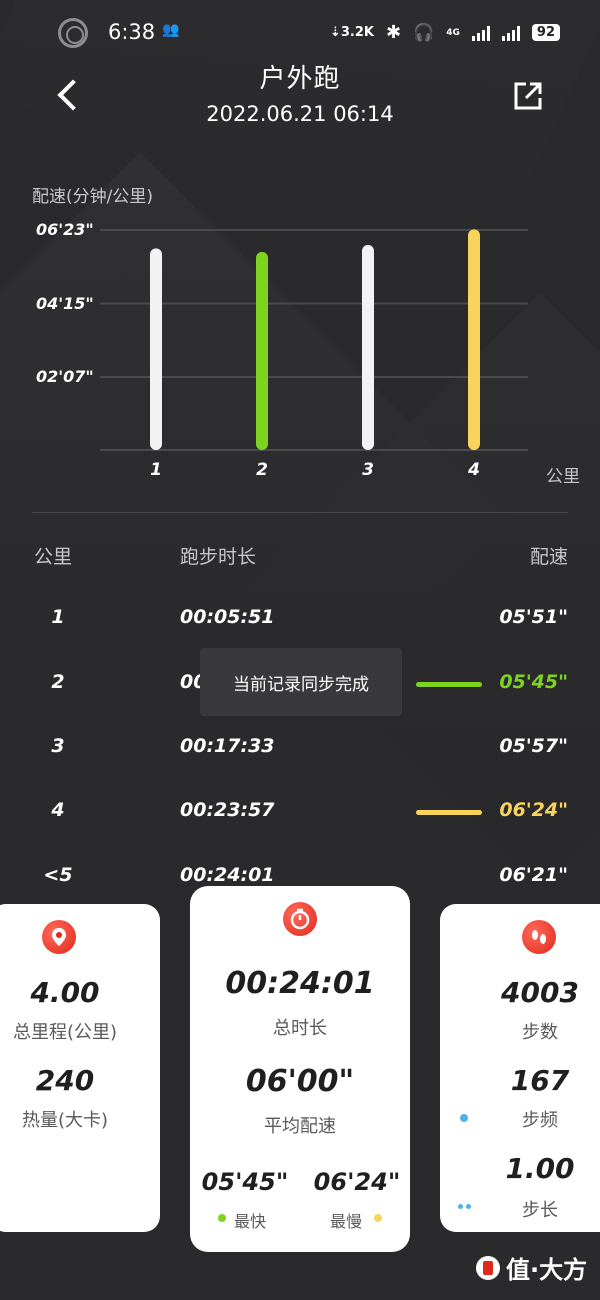 Image resolution: width=600 pixels, height=1300 pixels. Describe the element at coordinates (563, 477) in the screenshot. I see `x-axis-label: 公里` at that location.